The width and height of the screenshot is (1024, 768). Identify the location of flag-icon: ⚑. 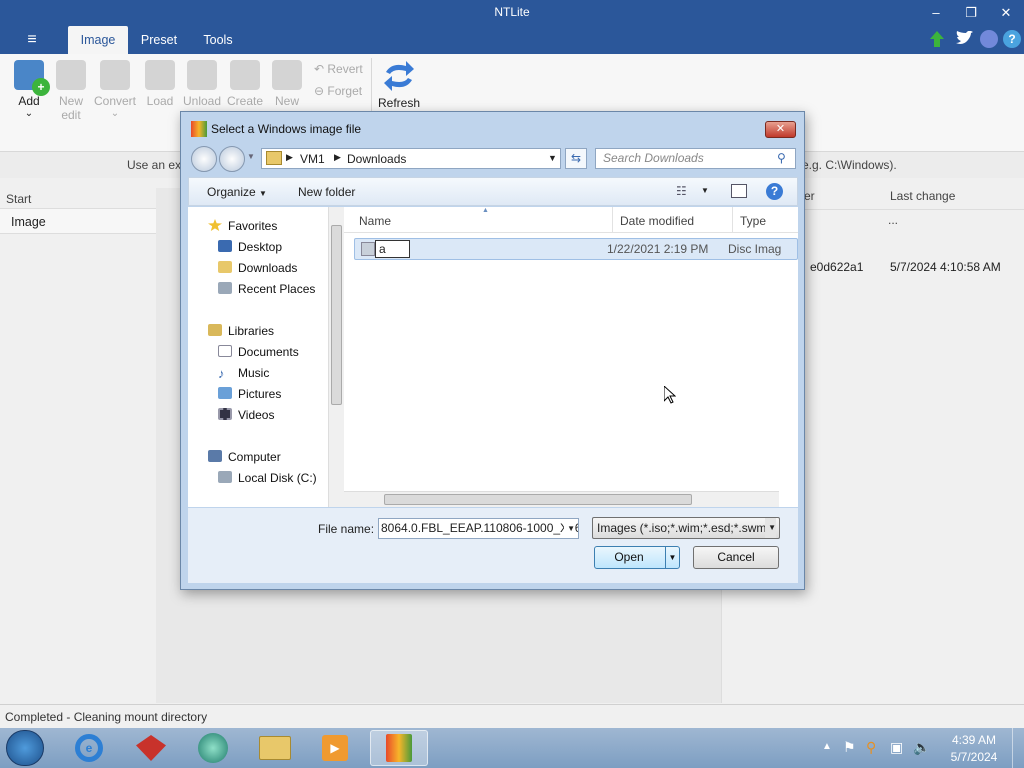
(849, 747).